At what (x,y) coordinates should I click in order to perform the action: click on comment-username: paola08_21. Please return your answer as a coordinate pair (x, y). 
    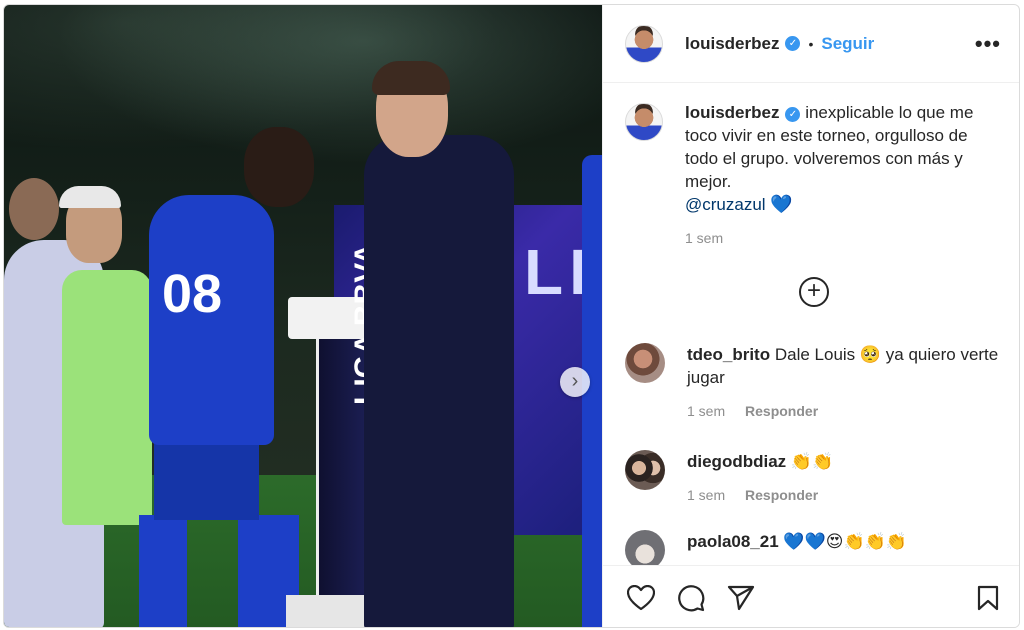
    Looking at the image, I should click on (733, 541).